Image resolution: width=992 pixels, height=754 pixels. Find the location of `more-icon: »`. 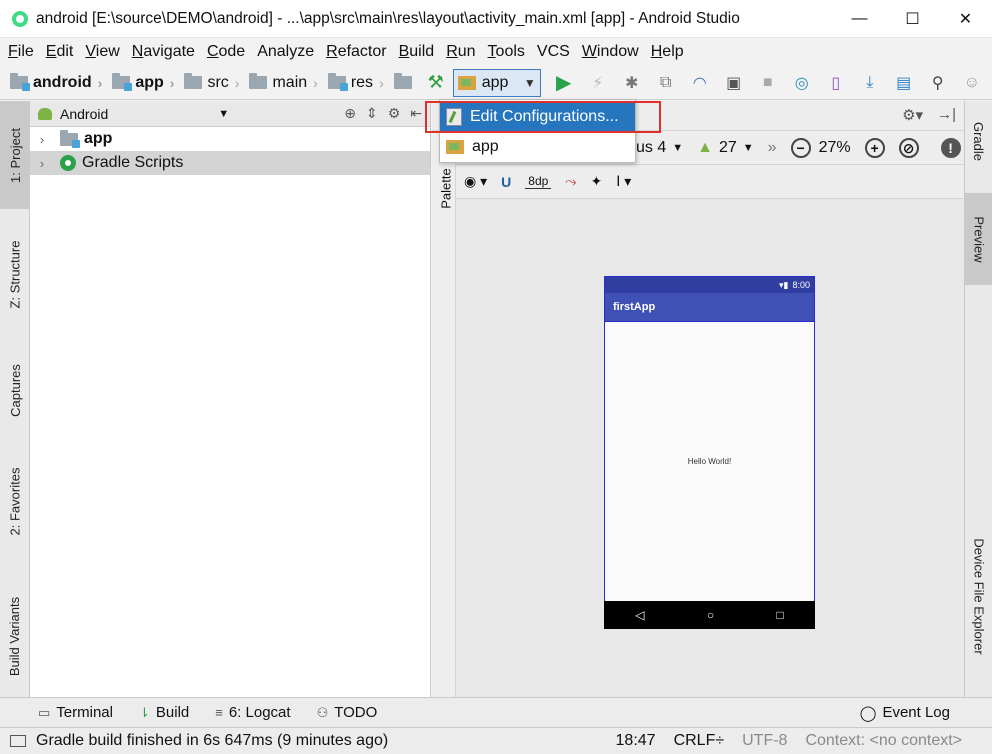

more-icon: » is located at coordinates (772, 148).